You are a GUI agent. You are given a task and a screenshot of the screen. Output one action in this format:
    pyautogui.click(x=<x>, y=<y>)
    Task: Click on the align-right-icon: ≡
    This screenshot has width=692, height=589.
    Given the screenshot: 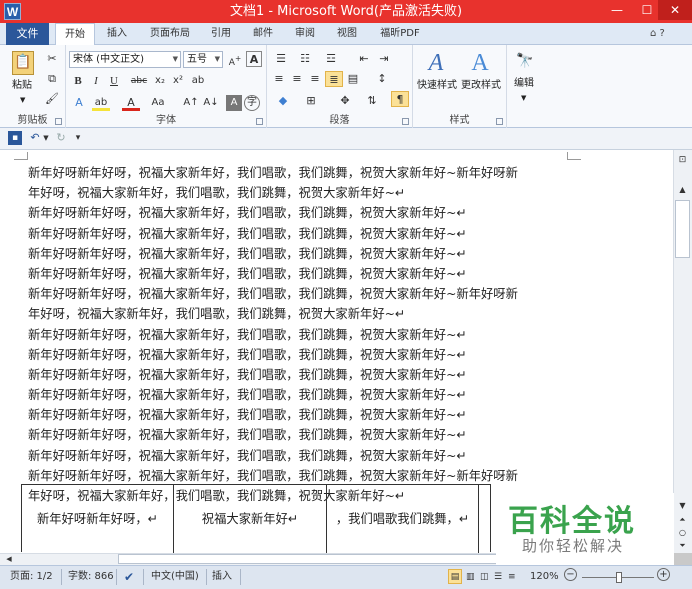 What is the action you would take?
    pyautogui.click(x=315, y=79)
    